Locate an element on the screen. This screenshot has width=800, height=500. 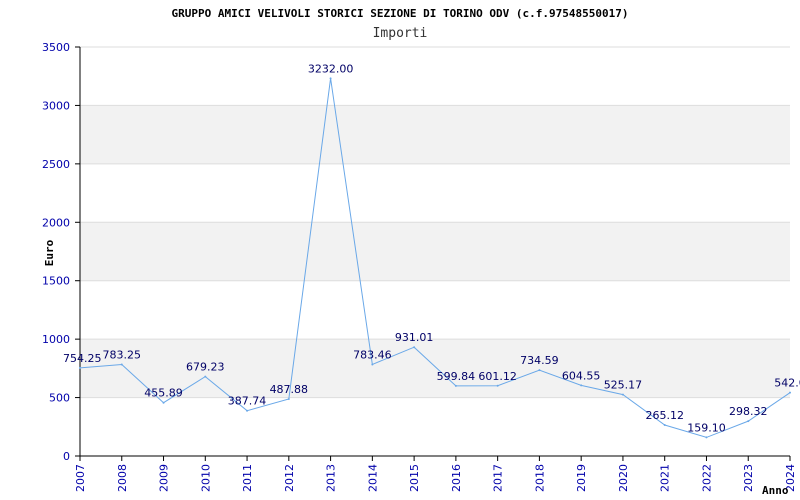
y-axis-title: Euro is located at coordinates (49, 252).